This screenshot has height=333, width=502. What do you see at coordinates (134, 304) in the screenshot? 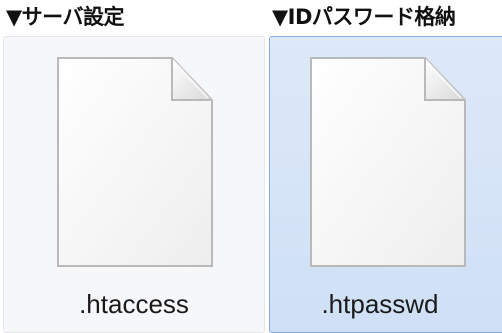
I see `file-name-label: .htaccess` at bounding box center [134, 304].